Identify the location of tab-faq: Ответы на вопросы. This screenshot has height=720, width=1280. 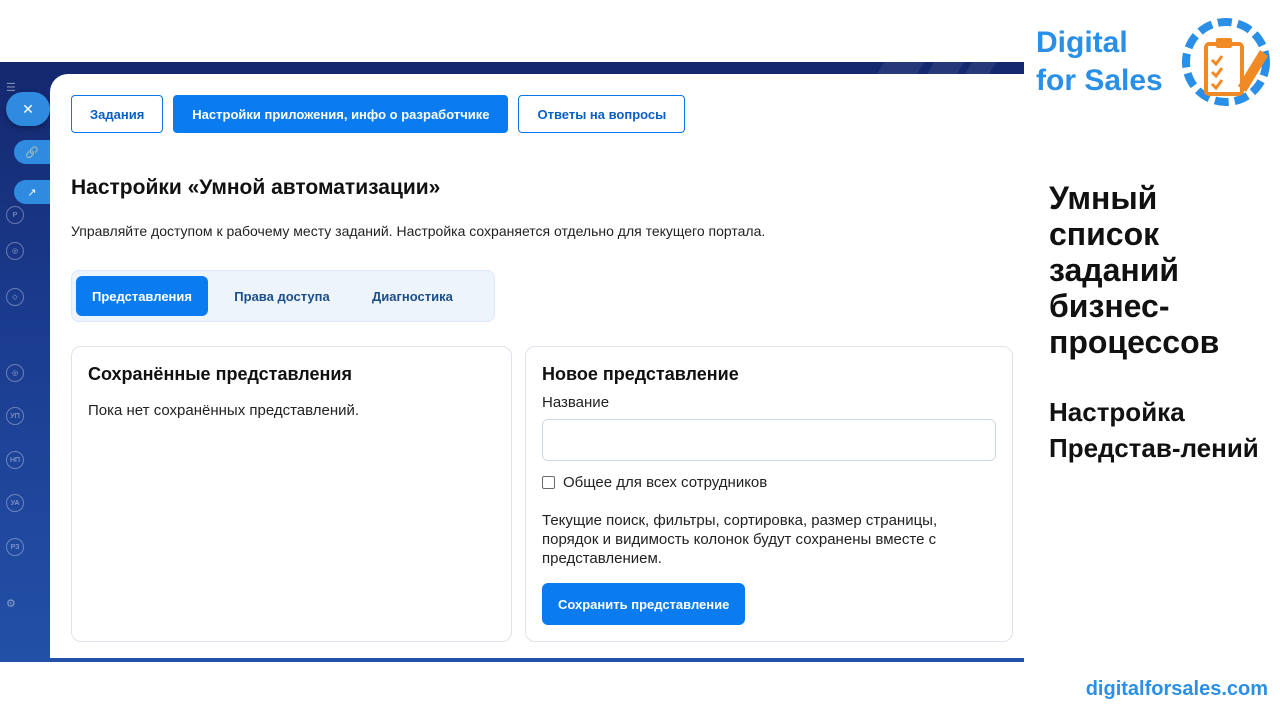
(602, 114).